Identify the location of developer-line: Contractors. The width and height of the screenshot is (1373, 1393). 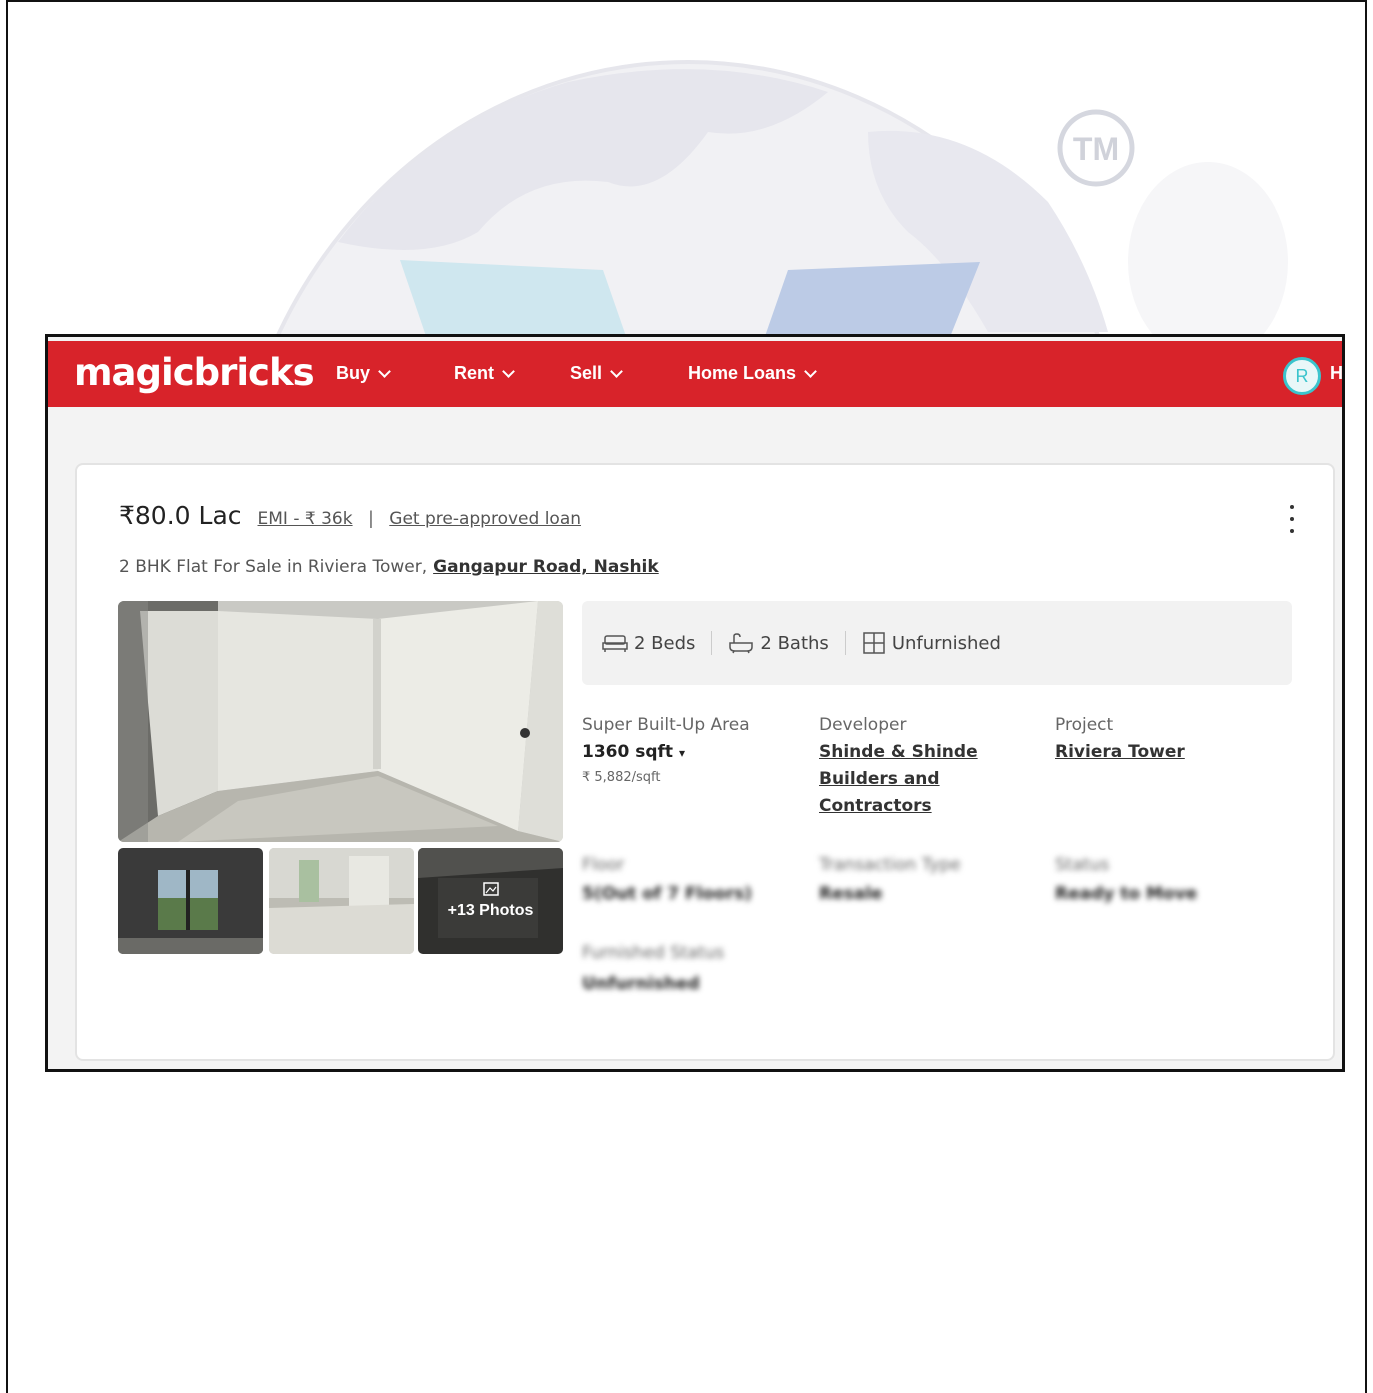
(875, 806).